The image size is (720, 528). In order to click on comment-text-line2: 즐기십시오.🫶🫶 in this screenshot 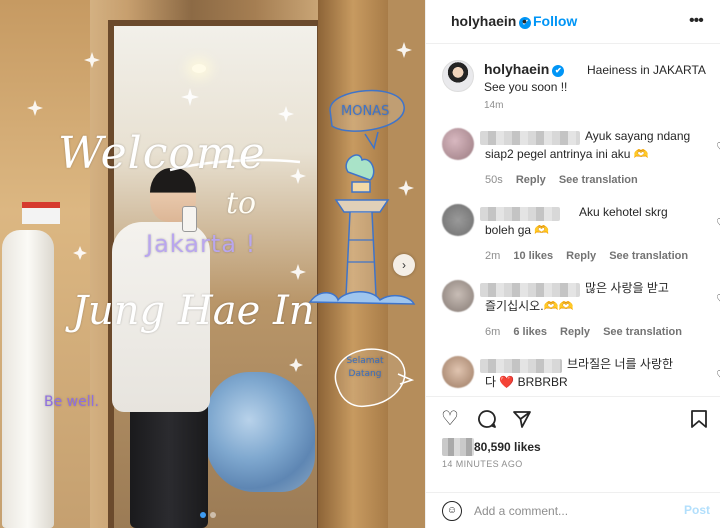, I will do `click(529, 306)`.